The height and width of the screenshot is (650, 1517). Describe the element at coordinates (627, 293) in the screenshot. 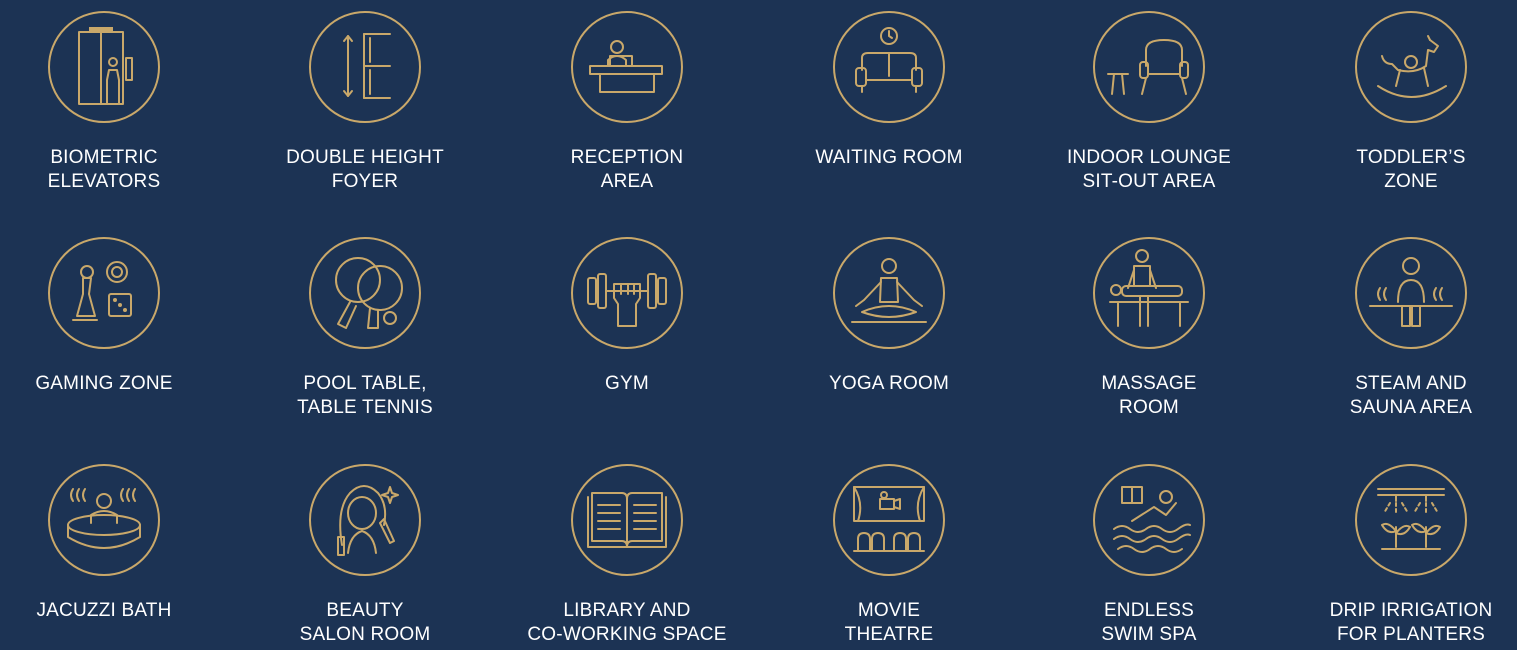

I see `dumbbell-icon` at that location.